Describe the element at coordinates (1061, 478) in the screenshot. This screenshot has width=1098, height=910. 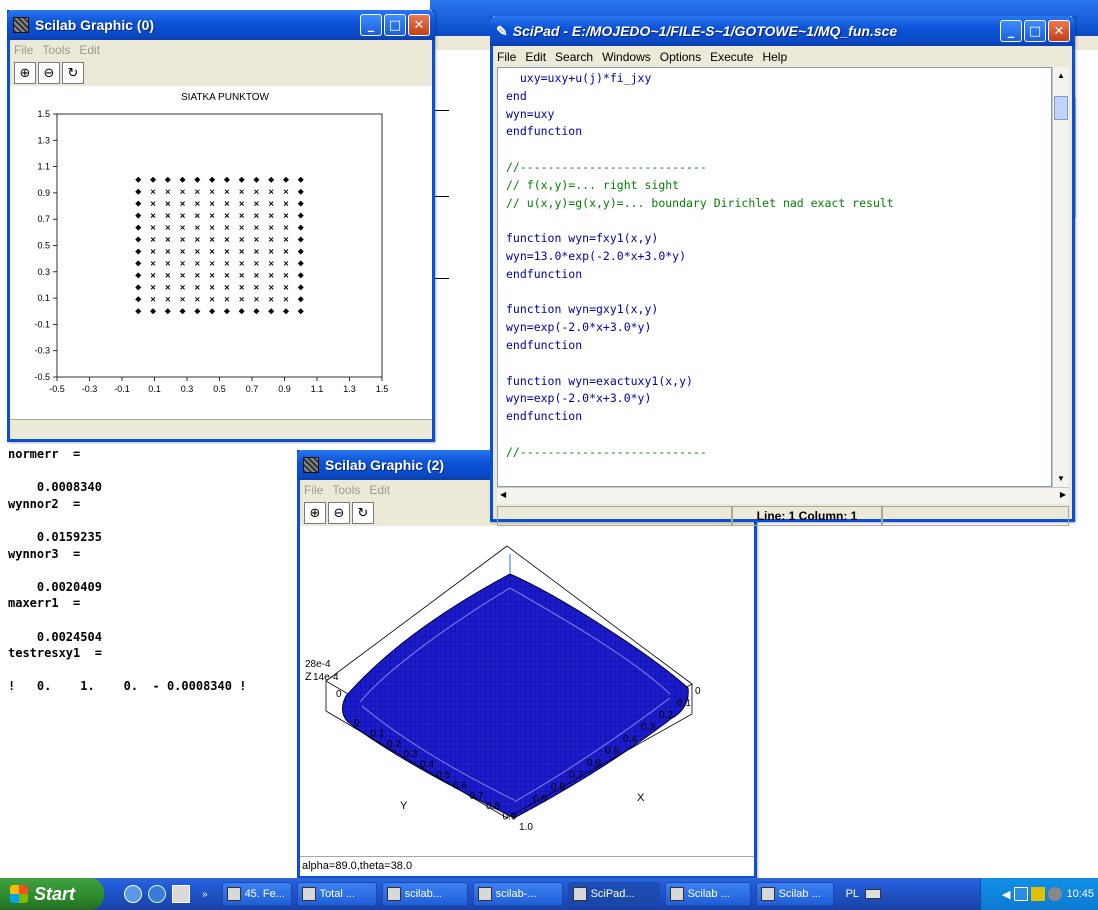
I see `scroll-down-arrow: ▼` at that location.